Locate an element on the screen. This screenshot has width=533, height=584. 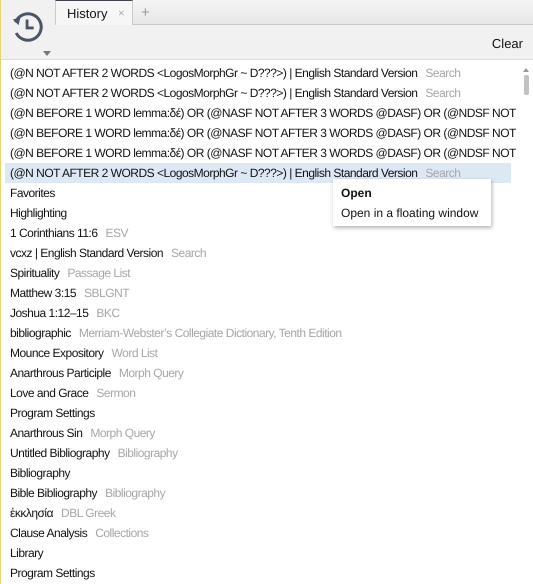
history-row: Joshua 1:12–15 BKC is located at coordinates (62, 313).